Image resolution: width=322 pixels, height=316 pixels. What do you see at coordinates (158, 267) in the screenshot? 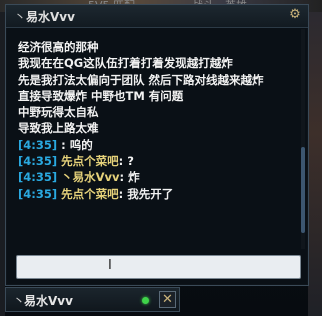
I see `chat-input` at bounding box center [158, 267].